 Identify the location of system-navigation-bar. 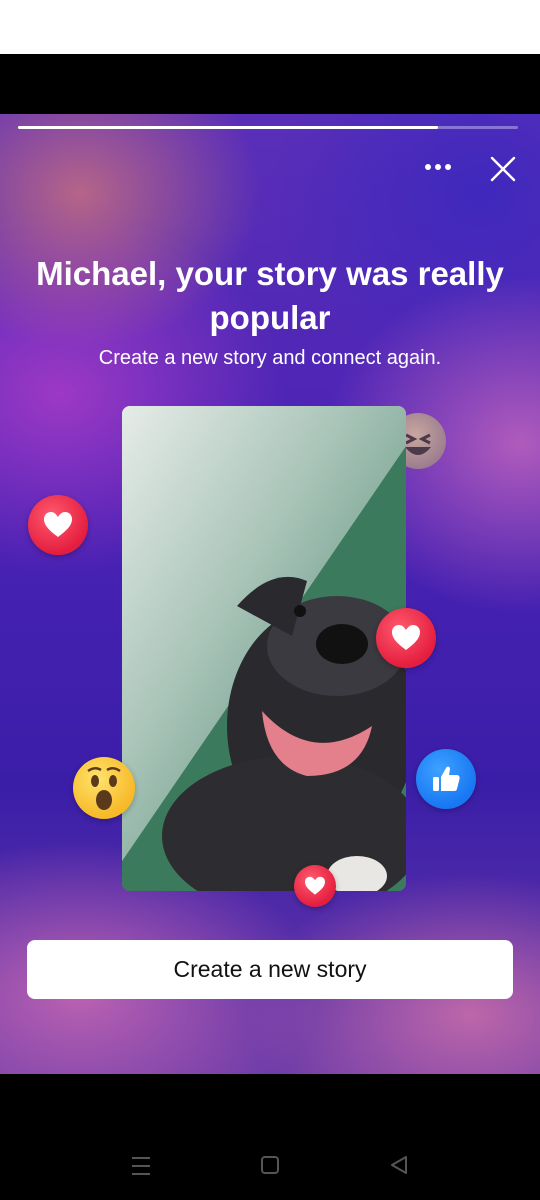
(270, 1137).